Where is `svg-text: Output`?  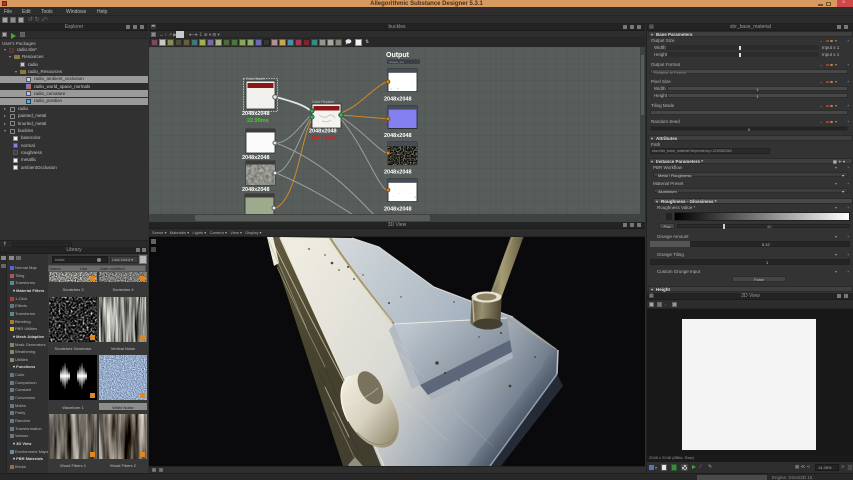 svg-text: Output is located at coordinates (398, 55).